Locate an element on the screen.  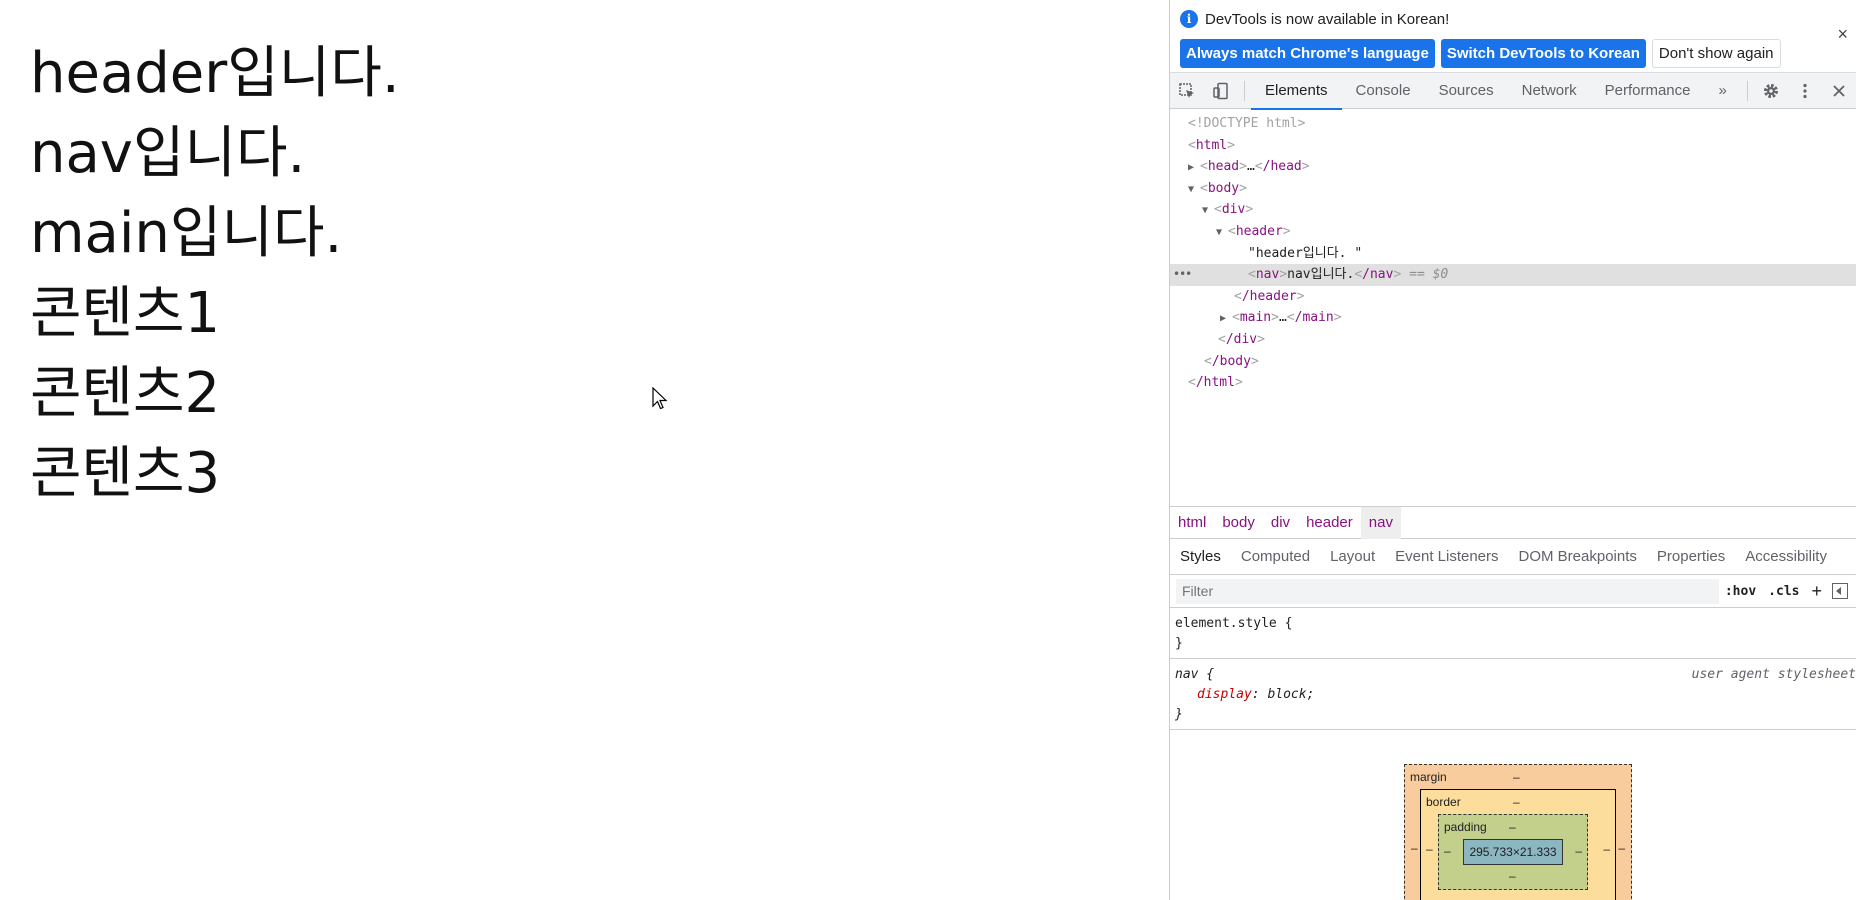
css-property-name: display is located at coordinates (1224, 694).